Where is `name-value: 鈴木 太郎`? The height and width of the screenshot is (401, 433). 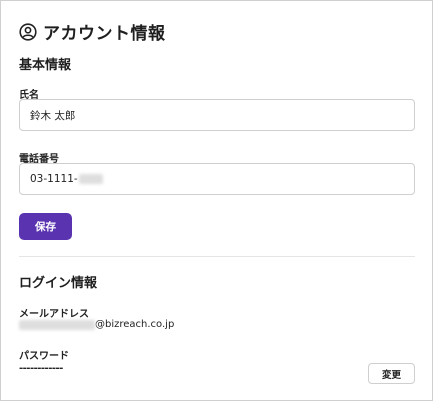
name-value: 鈴木 太郎 is located at coordinates (53, 115).